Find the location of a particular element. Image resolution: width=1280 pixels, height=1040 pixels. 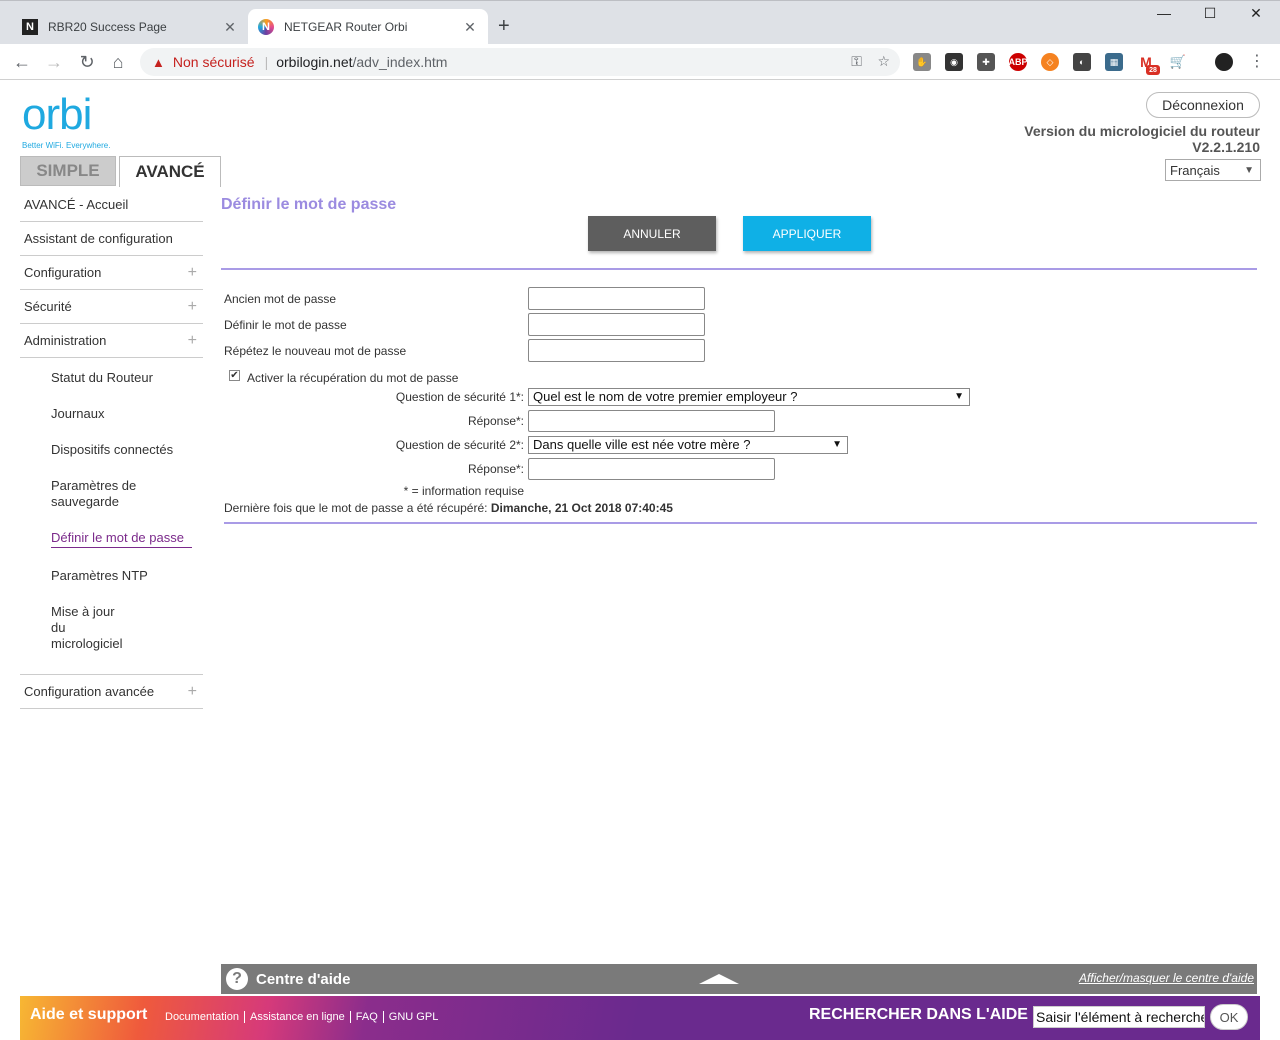

new-password-input is located at coordinates (616, 324).